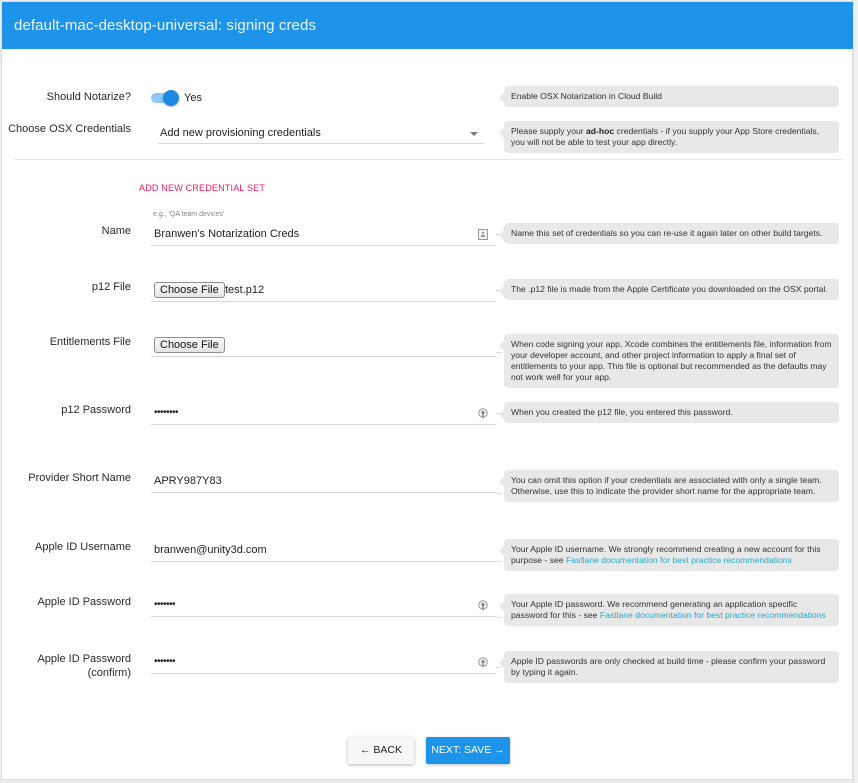 This screenshot has width=858, height=783. I want to click on apple-password-label: Apple ID Password, so click(84, 602).